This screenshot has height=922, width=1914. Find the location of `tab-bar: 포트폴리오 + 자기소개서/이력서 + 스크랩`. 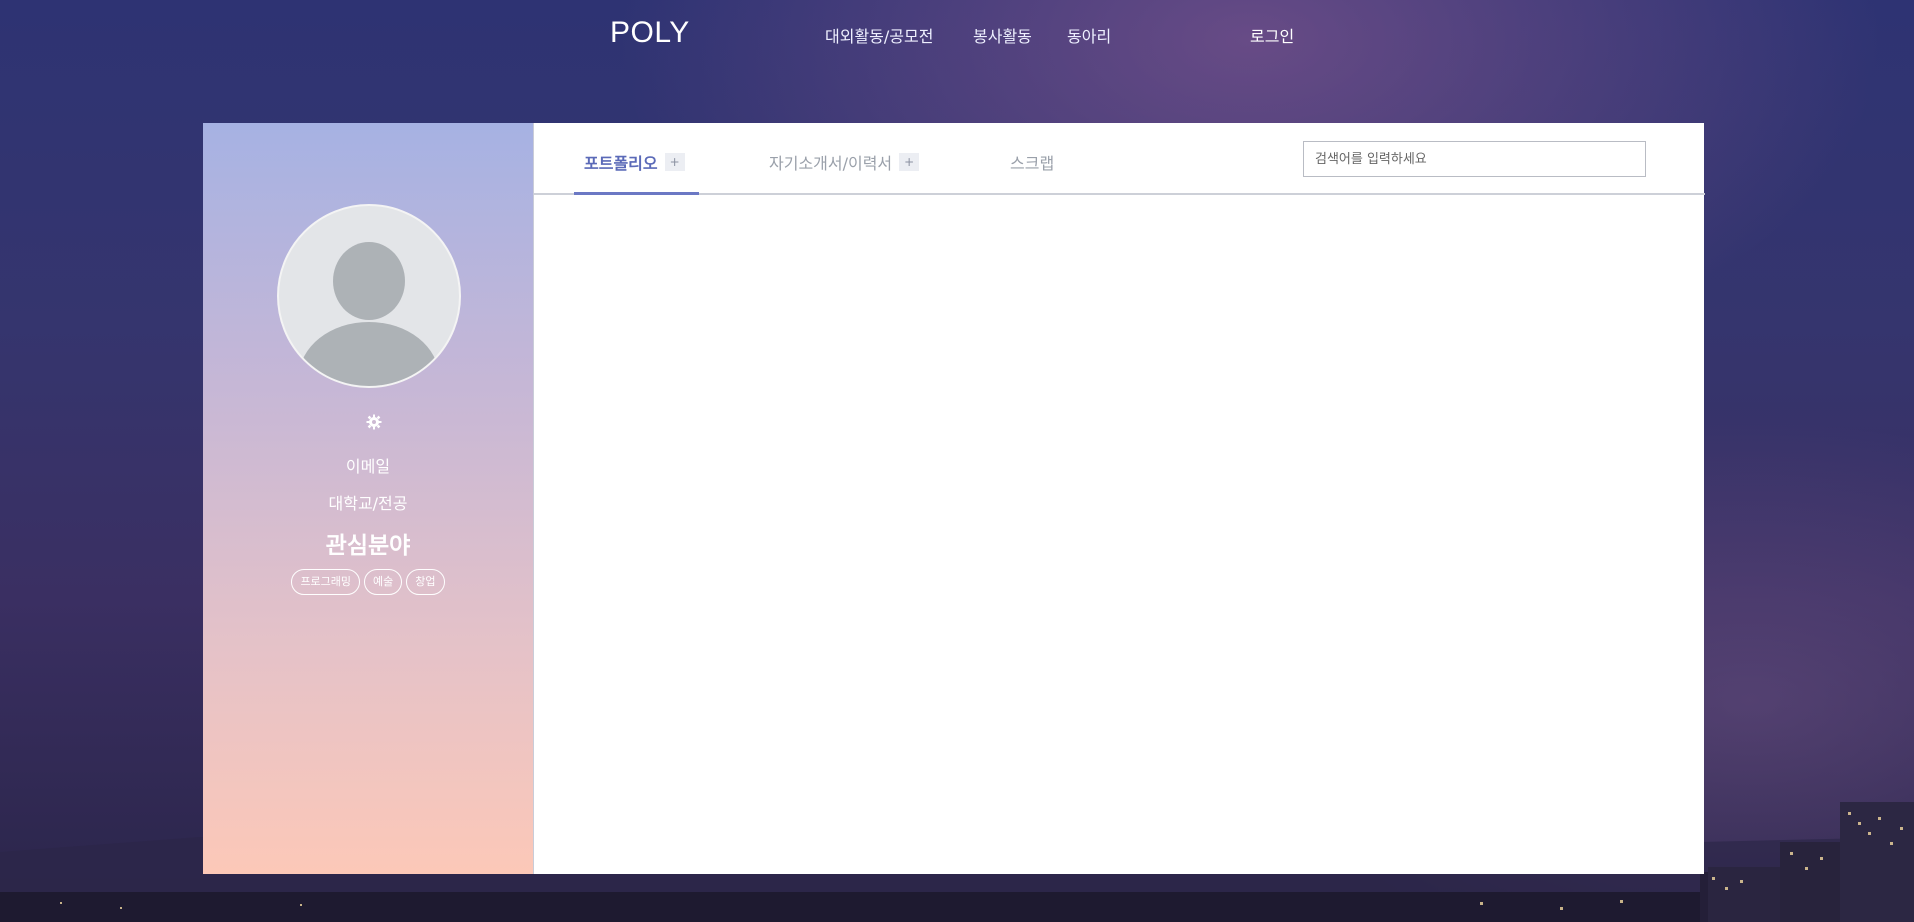

tab-bar: 포트폴리오 + 자기소개서/이력서 + 스크랩 is located at coordinates (1119, 159).